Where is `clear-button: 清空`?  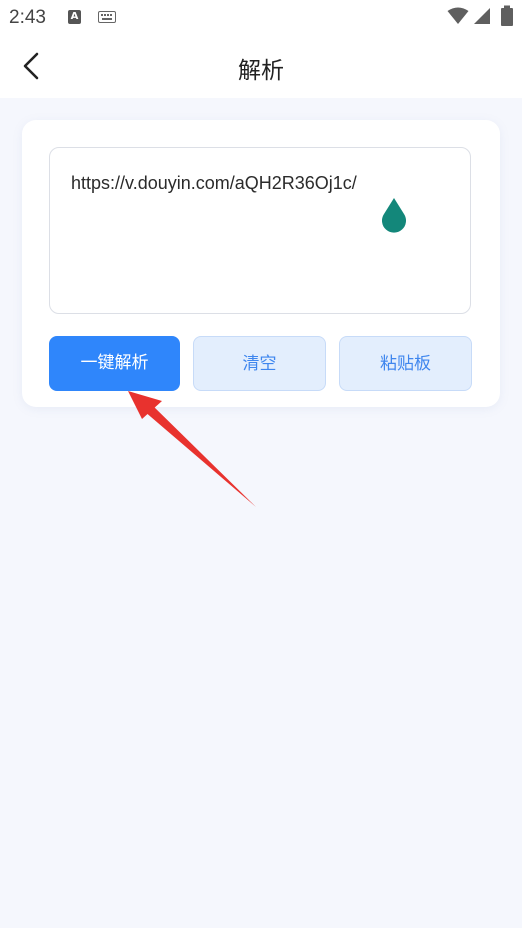
clear-button: 清空 is located at coordinates (259, 363).